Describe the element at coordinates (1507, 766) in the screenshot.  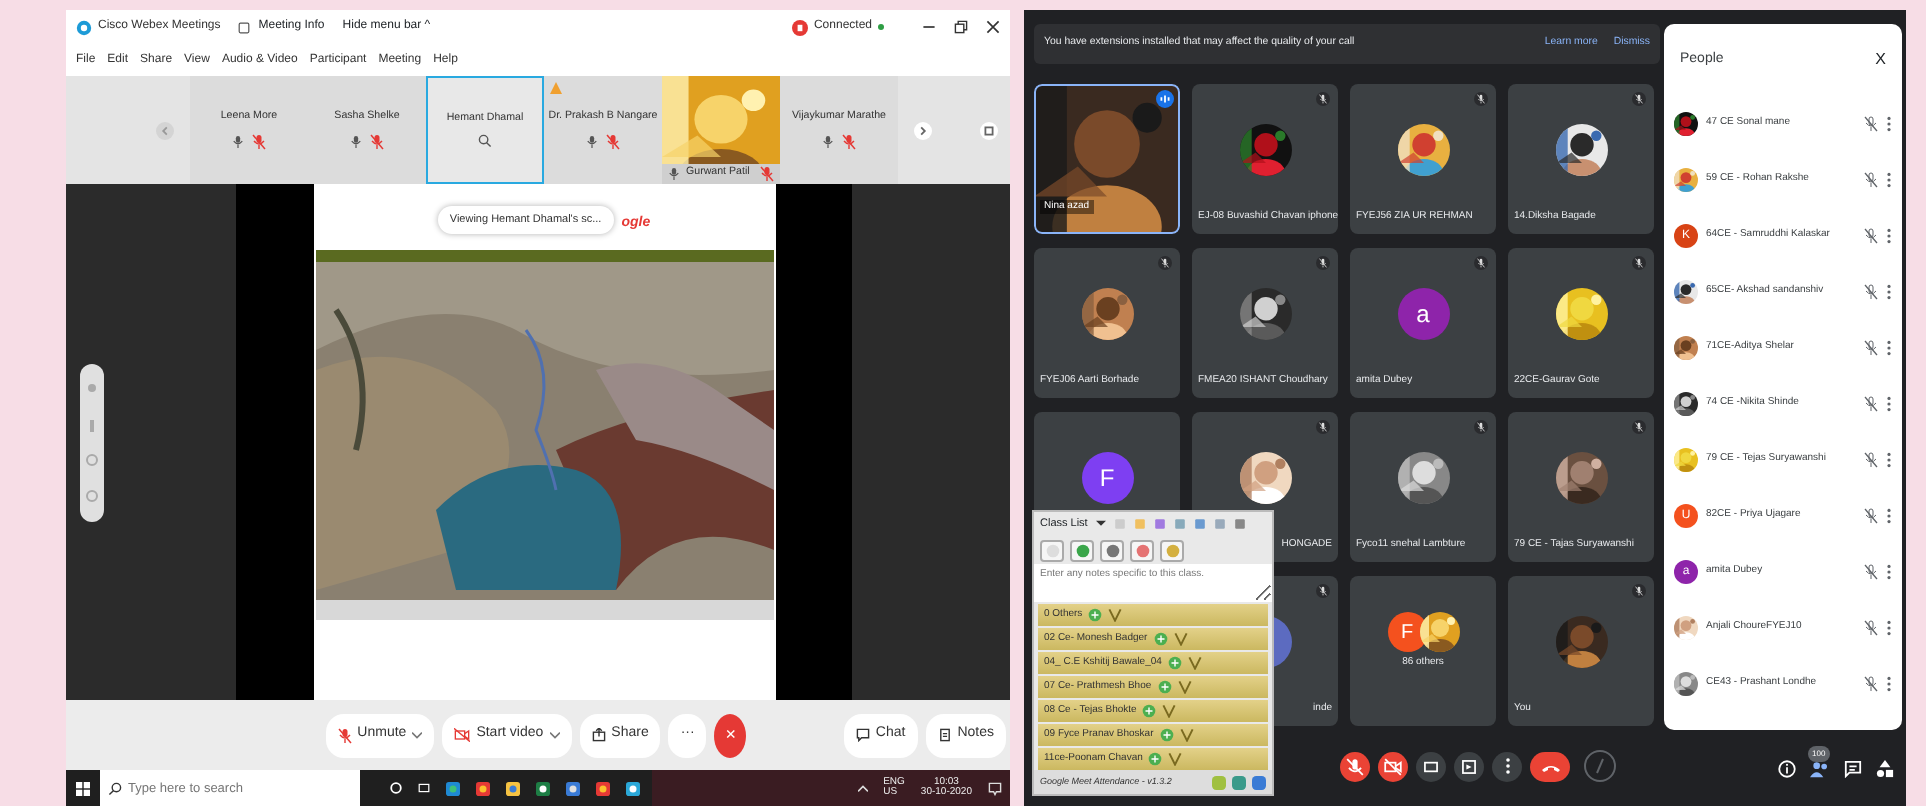
I see `more-options-button` at that location.